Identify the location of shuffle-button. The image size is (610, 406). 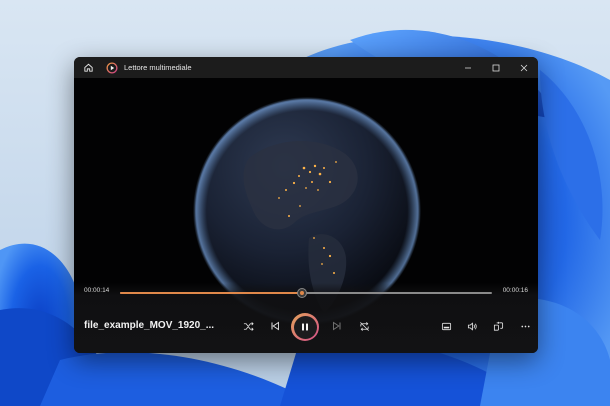
(248, 326).